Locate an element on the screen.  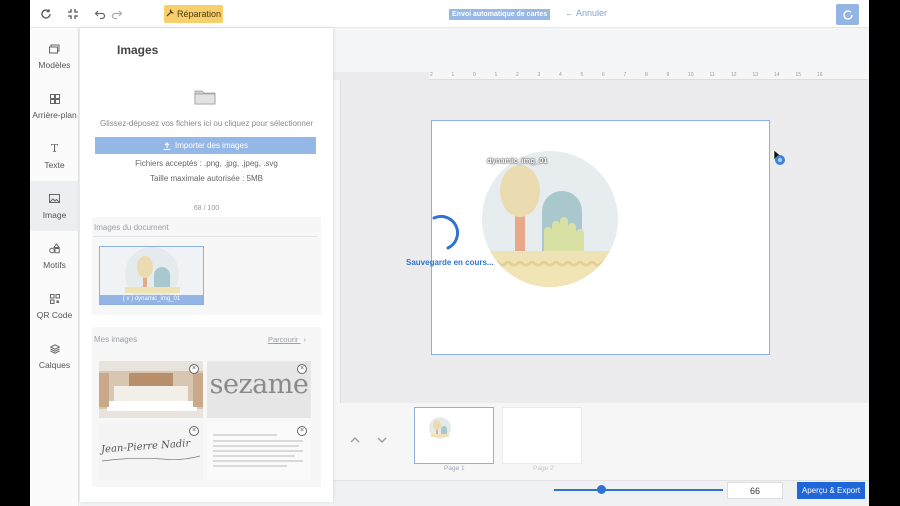
my-image-signature: Jean-Pierre Nadir × is located at coordinates (151, 451).